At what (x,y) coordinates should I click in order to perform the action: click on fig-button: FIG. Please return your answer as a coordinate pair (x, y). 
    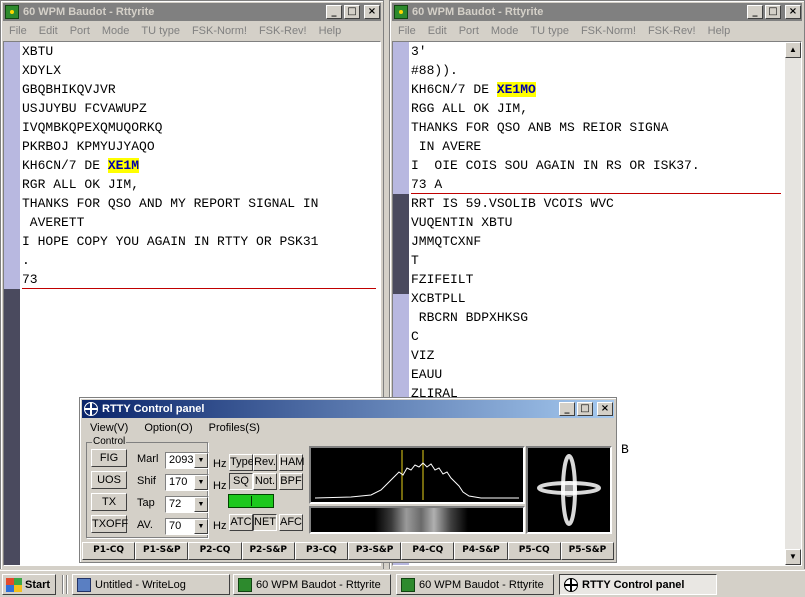
    Looking at the image, I should click on (109, 458).